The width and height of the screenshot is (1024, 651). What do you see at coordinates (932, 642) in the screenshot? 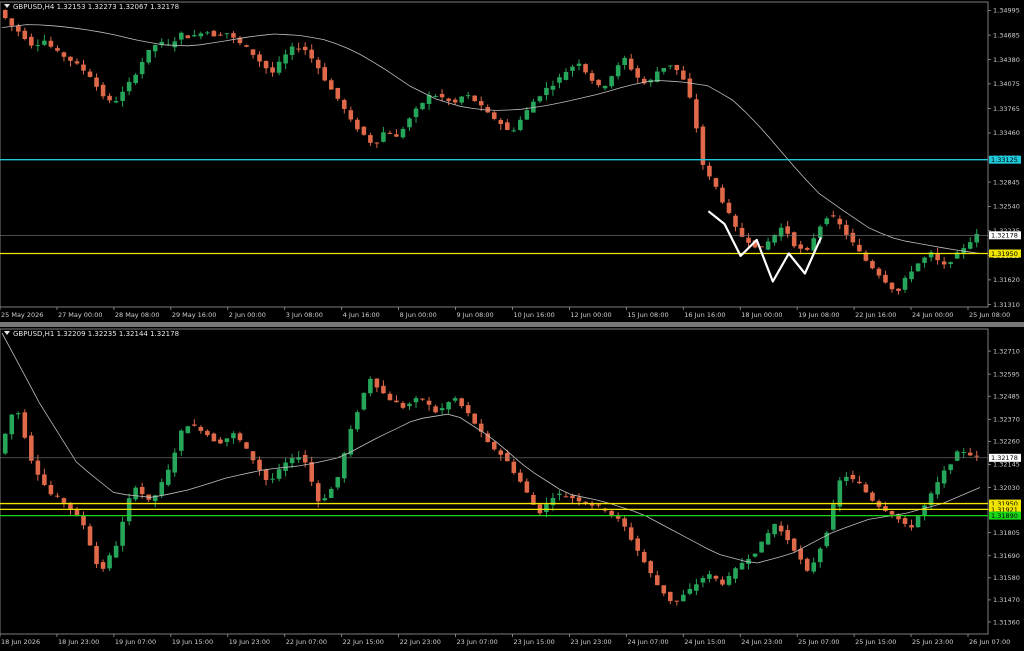
I see `x-tick-label: 25 Jun 23:00` at bounding box center [932, 642].